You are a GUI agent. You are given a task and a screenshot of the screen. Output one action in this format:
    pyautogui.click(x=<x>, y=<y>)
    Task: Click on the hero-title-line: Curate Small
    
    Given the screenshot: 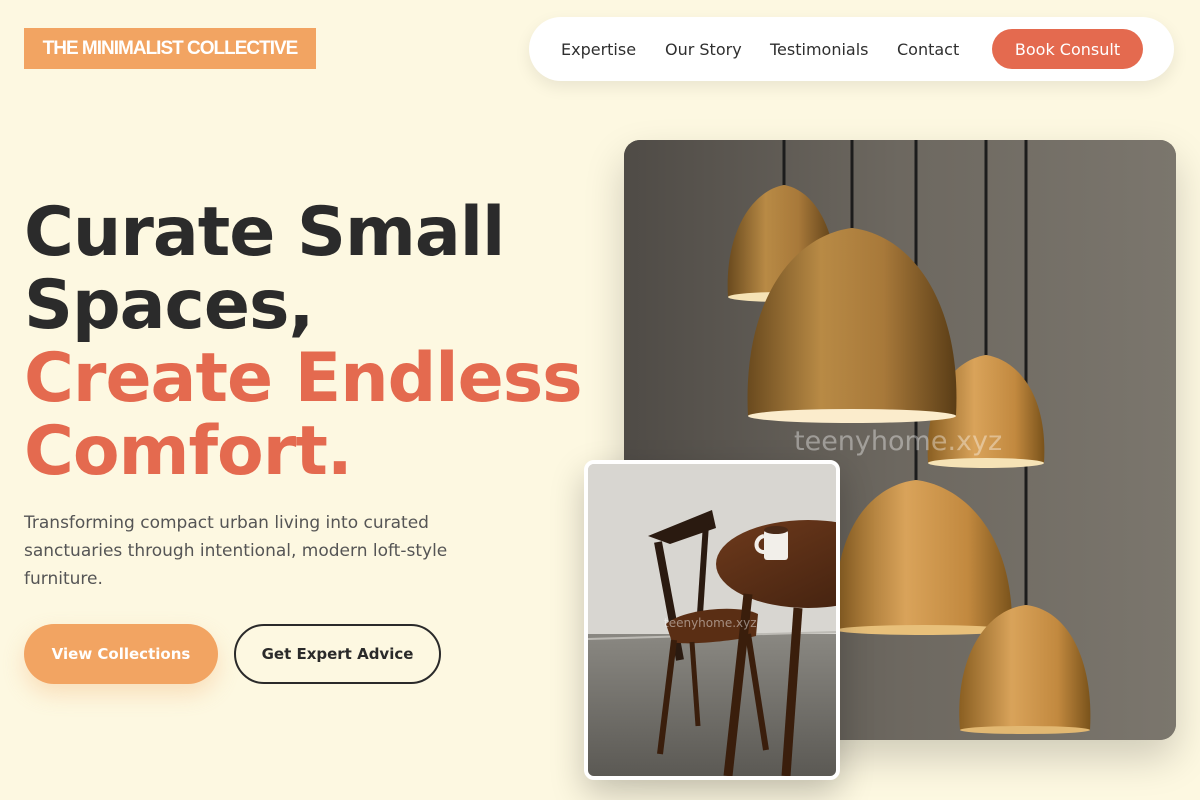 What is the action you would take?
    pyautogui.click(x=264, y=232)
    